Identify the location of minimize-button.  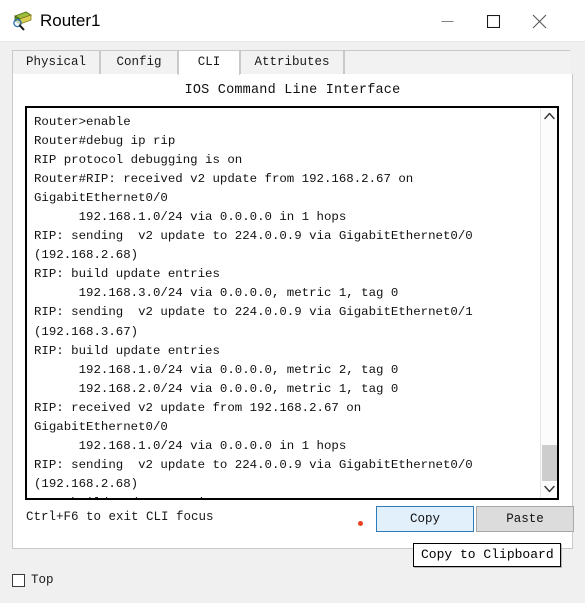
(447, 21).